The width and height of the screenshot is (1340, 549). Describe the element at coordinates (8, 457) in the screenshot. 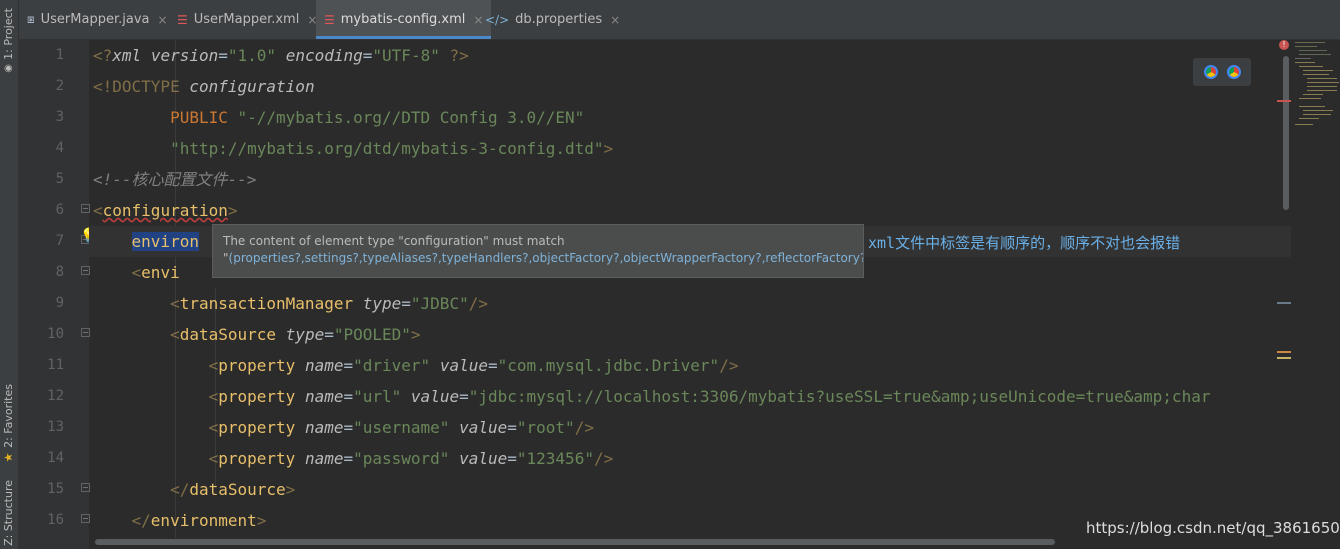

I see `star-icon: ★` at that location.